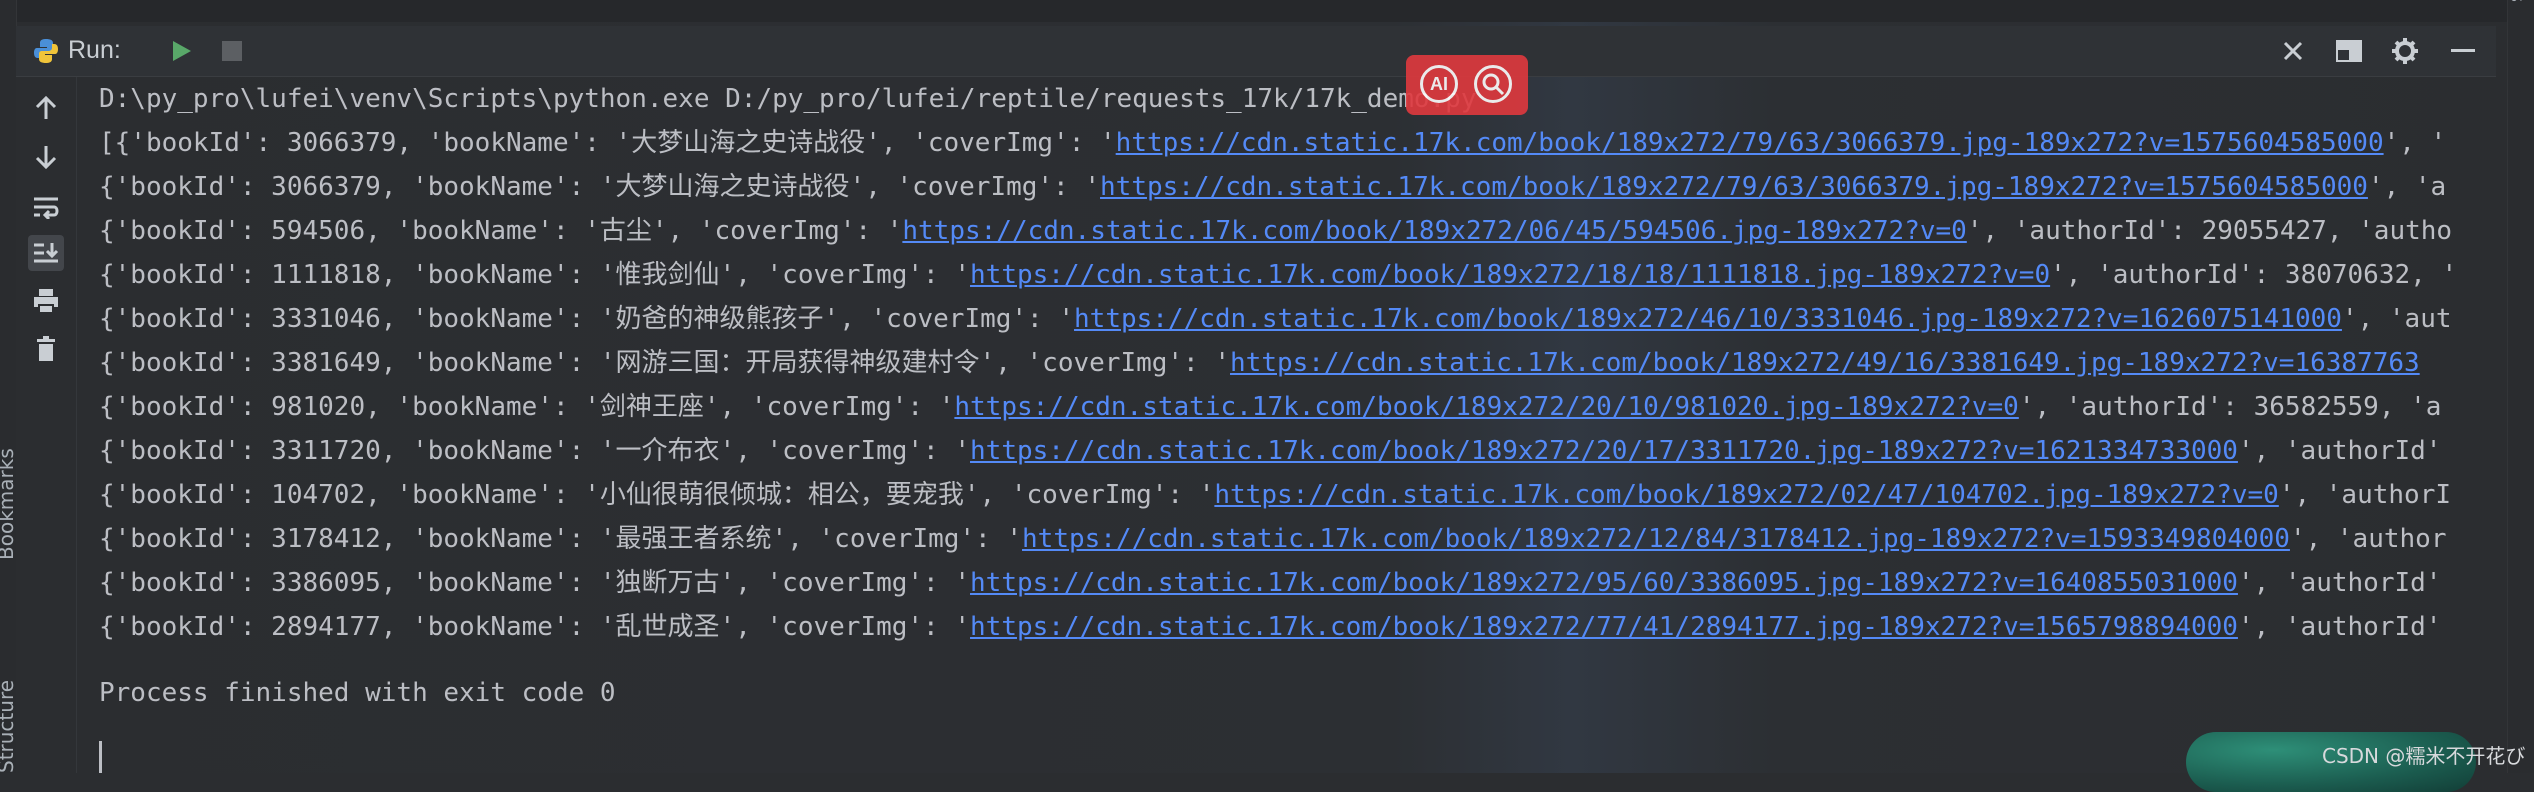  I want to click on layout-icon, so click(2349, 51).